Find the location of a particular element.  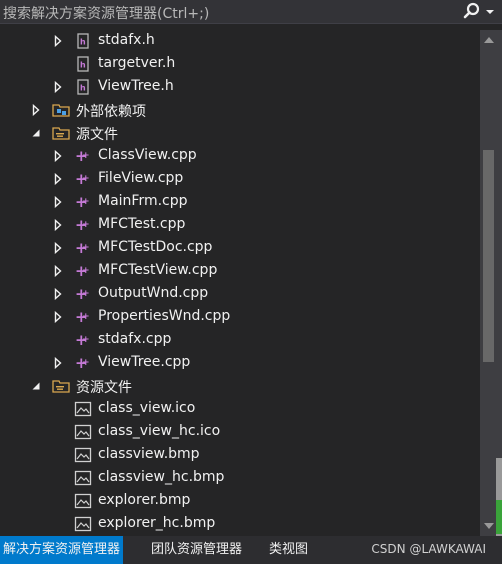

tree-item-label: explorer_hc.bmp is located at coordinates (157, 523).